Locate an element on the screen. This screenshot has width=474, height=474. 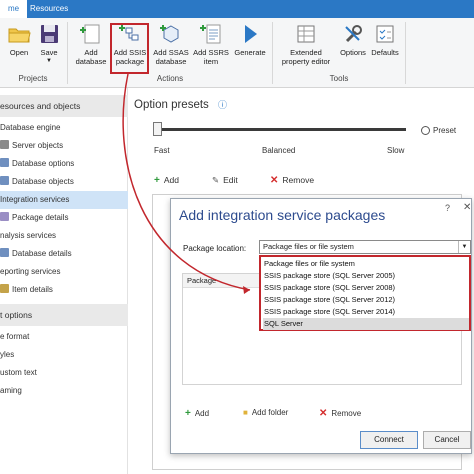
dialog-title: Add integration service packages is located at coordinates (282, 215).